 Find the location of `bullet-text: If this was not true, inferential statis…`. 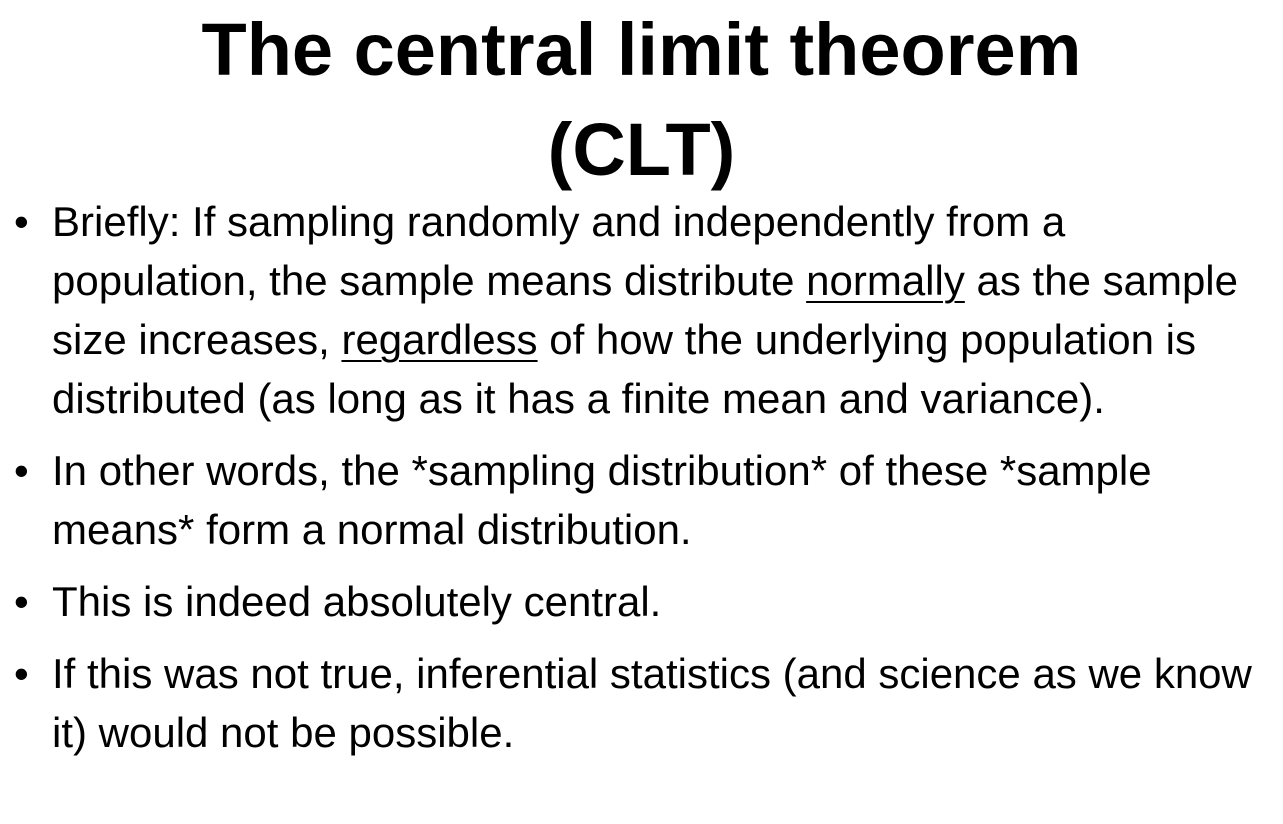

bullet-text: If this was not true, inferential statis… is located at coordinates (652, 703).